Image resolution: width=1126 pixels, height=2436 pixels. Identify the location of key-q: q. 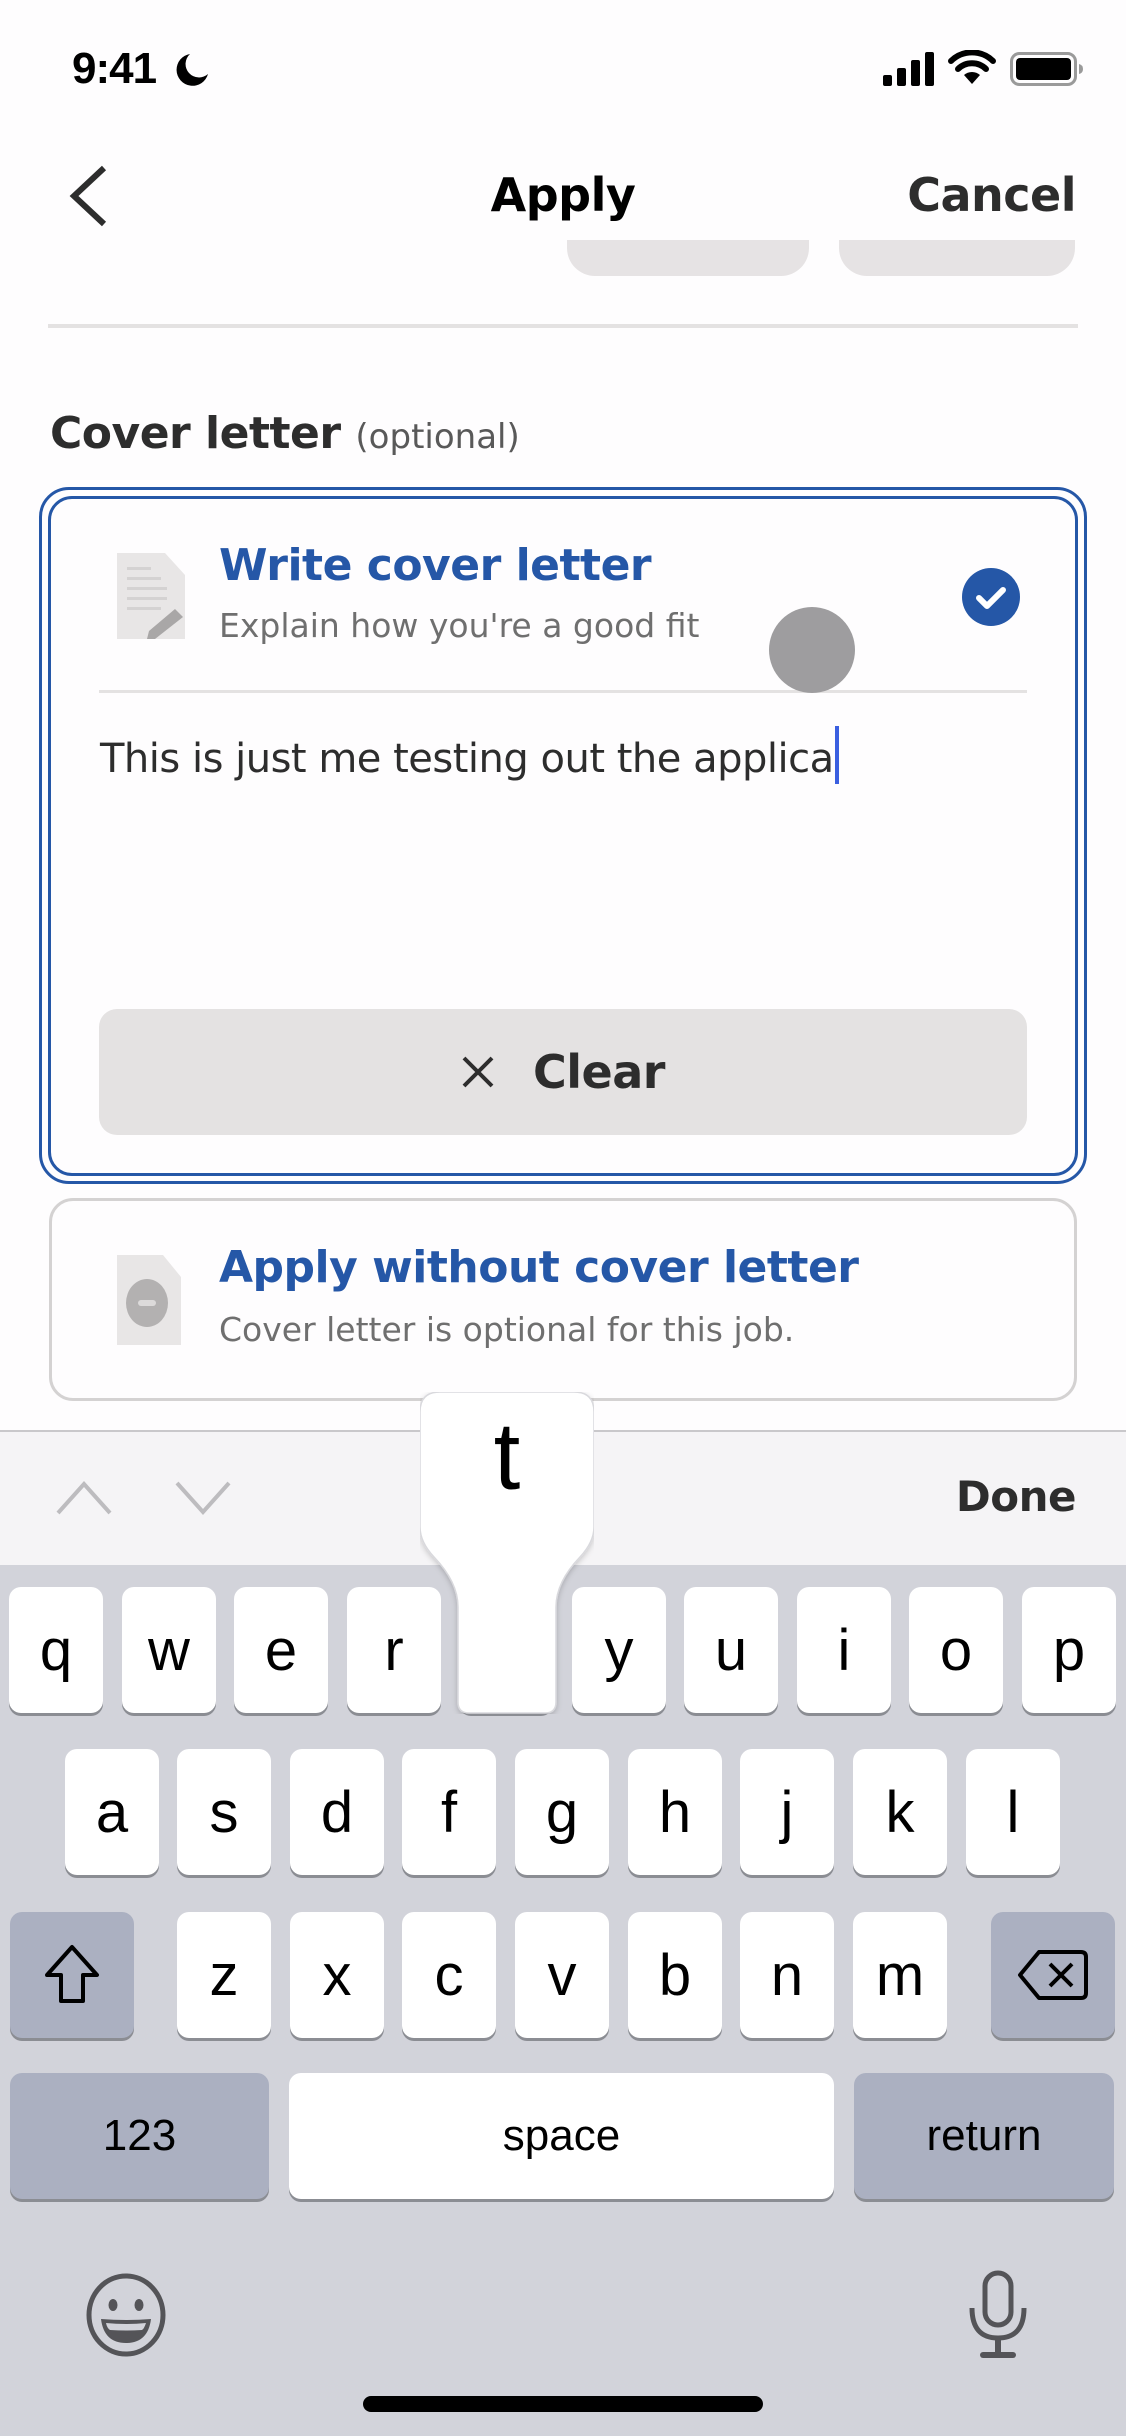
(56, 1650).